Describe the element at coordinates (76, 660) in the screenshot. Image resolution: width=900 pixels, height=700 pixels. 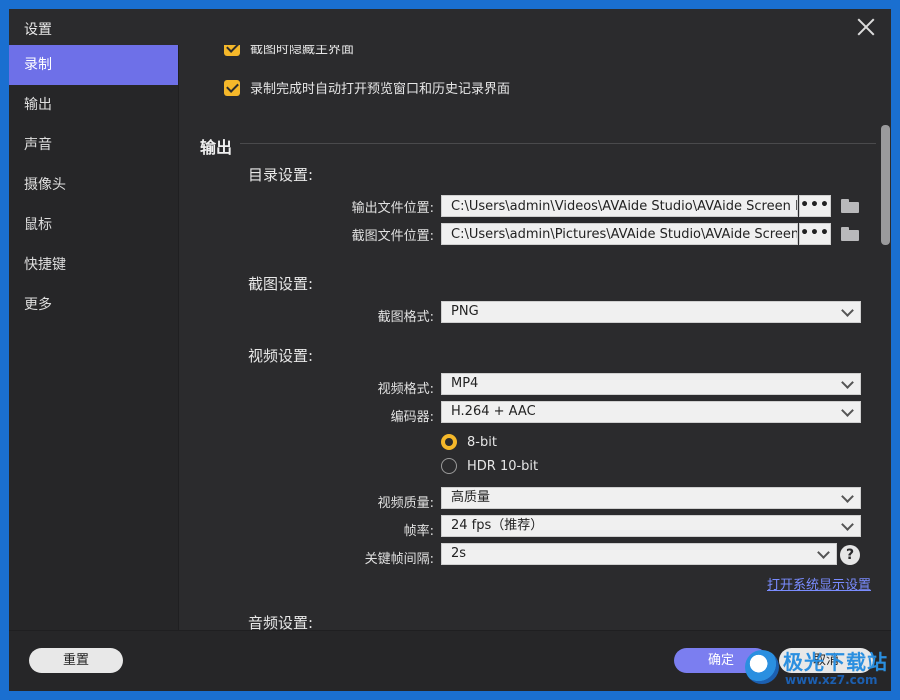
I see `reset-button: 重置` at that location.